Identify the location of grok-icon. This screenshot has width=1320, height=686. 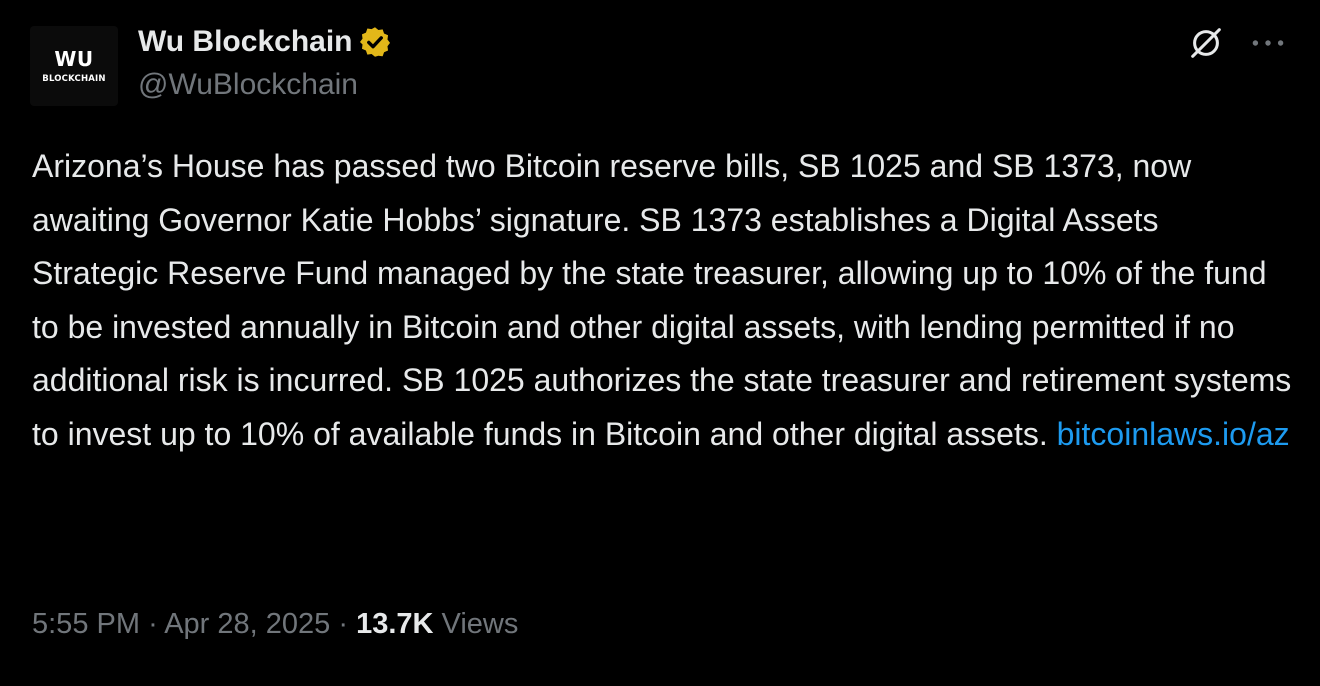
(1206, 45).